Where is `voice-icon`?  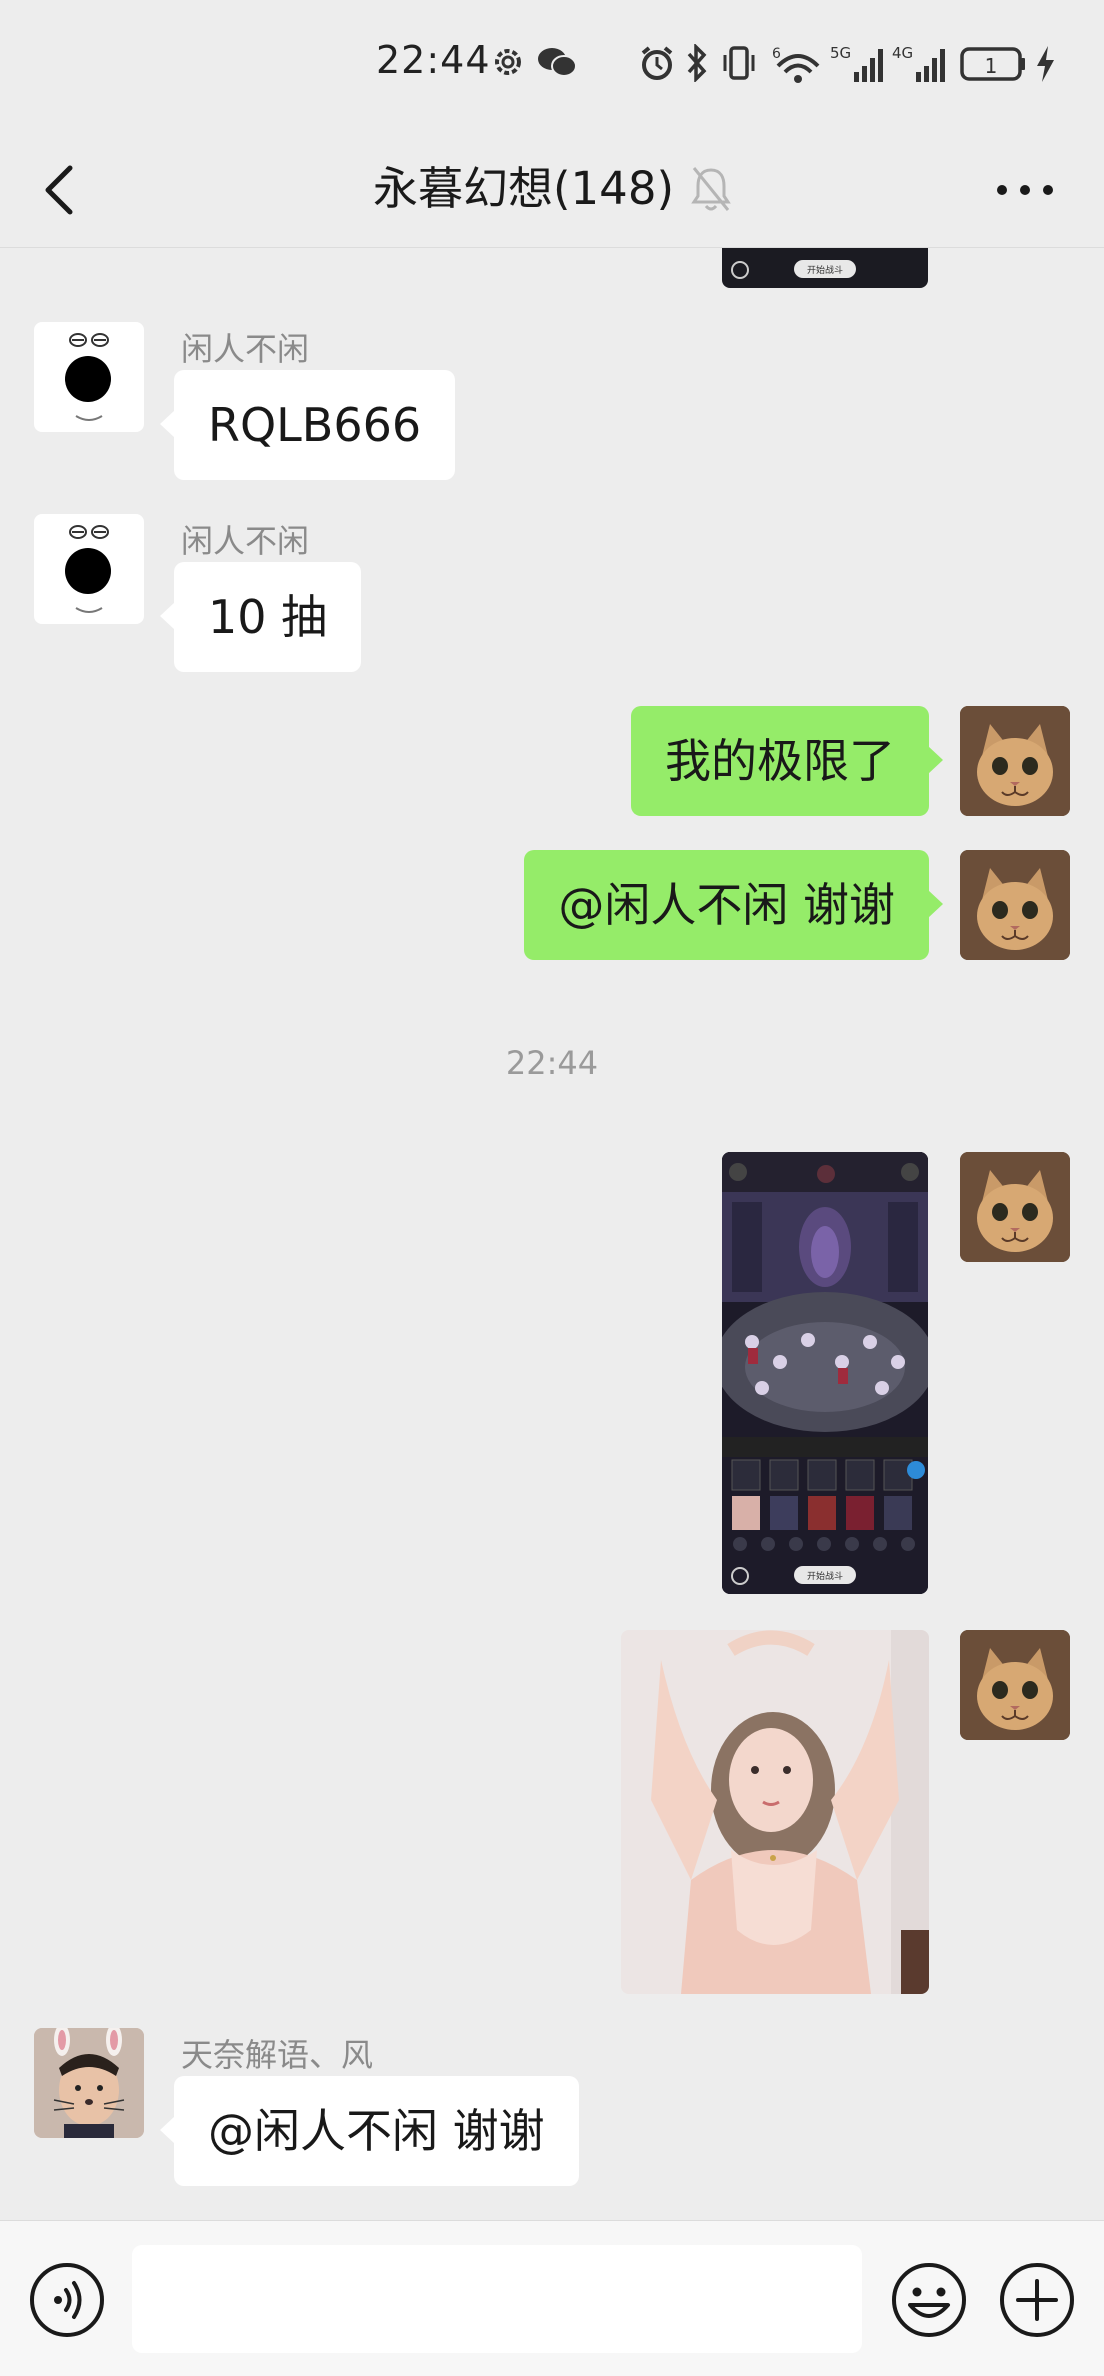
voice-icon is located at coordinates (67, 2300).